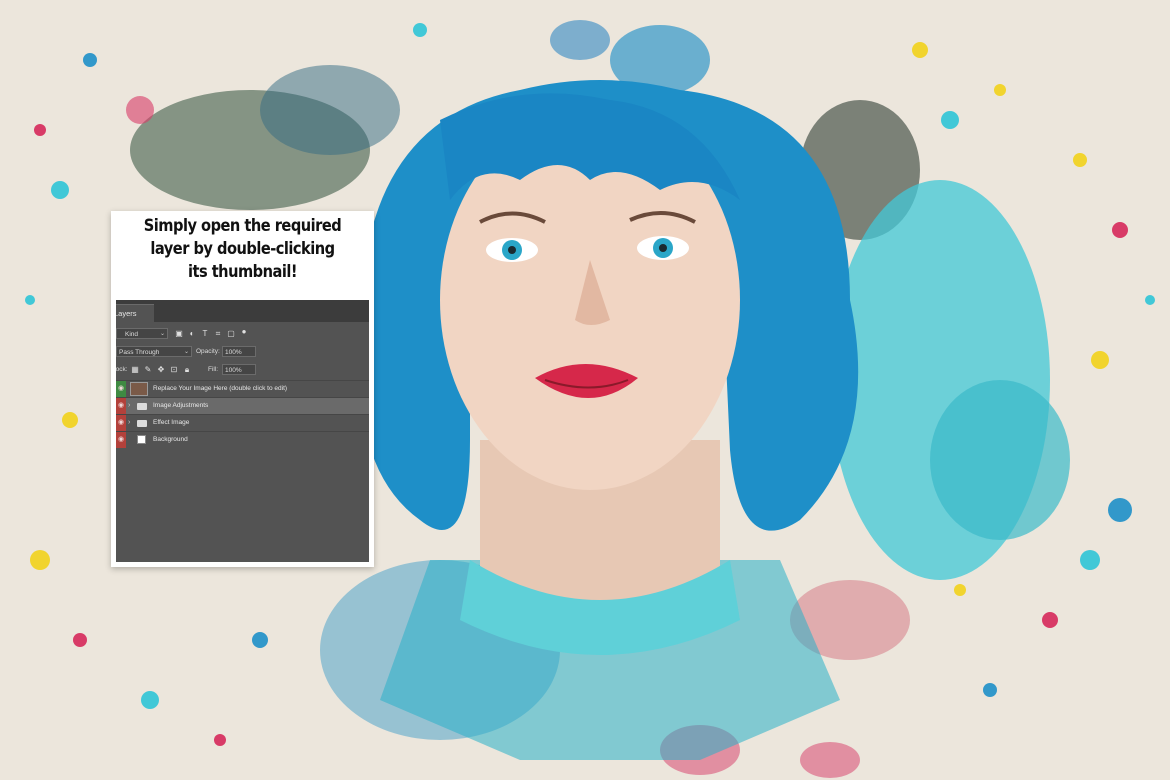 The image size is (1170, 780). Describe the element at coordinates (122, 369) in the screenshot. I see `lock-label: Lock:` at that location.